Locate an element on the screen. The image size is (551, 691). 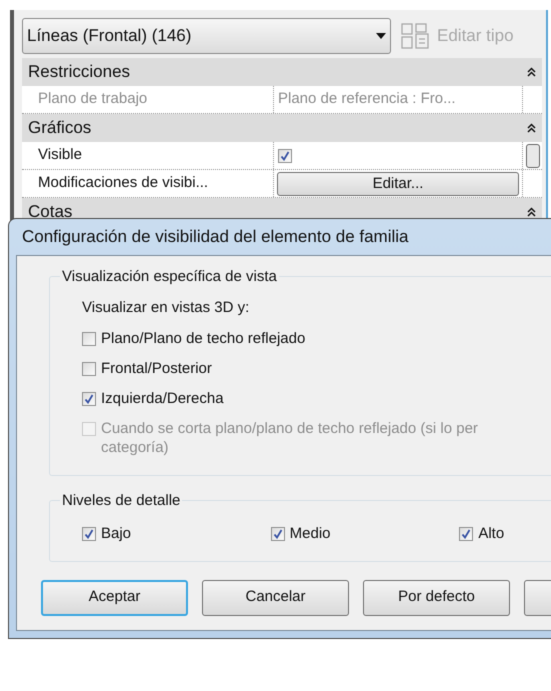
option-label: Bajo is located at coordinates (116, 533).